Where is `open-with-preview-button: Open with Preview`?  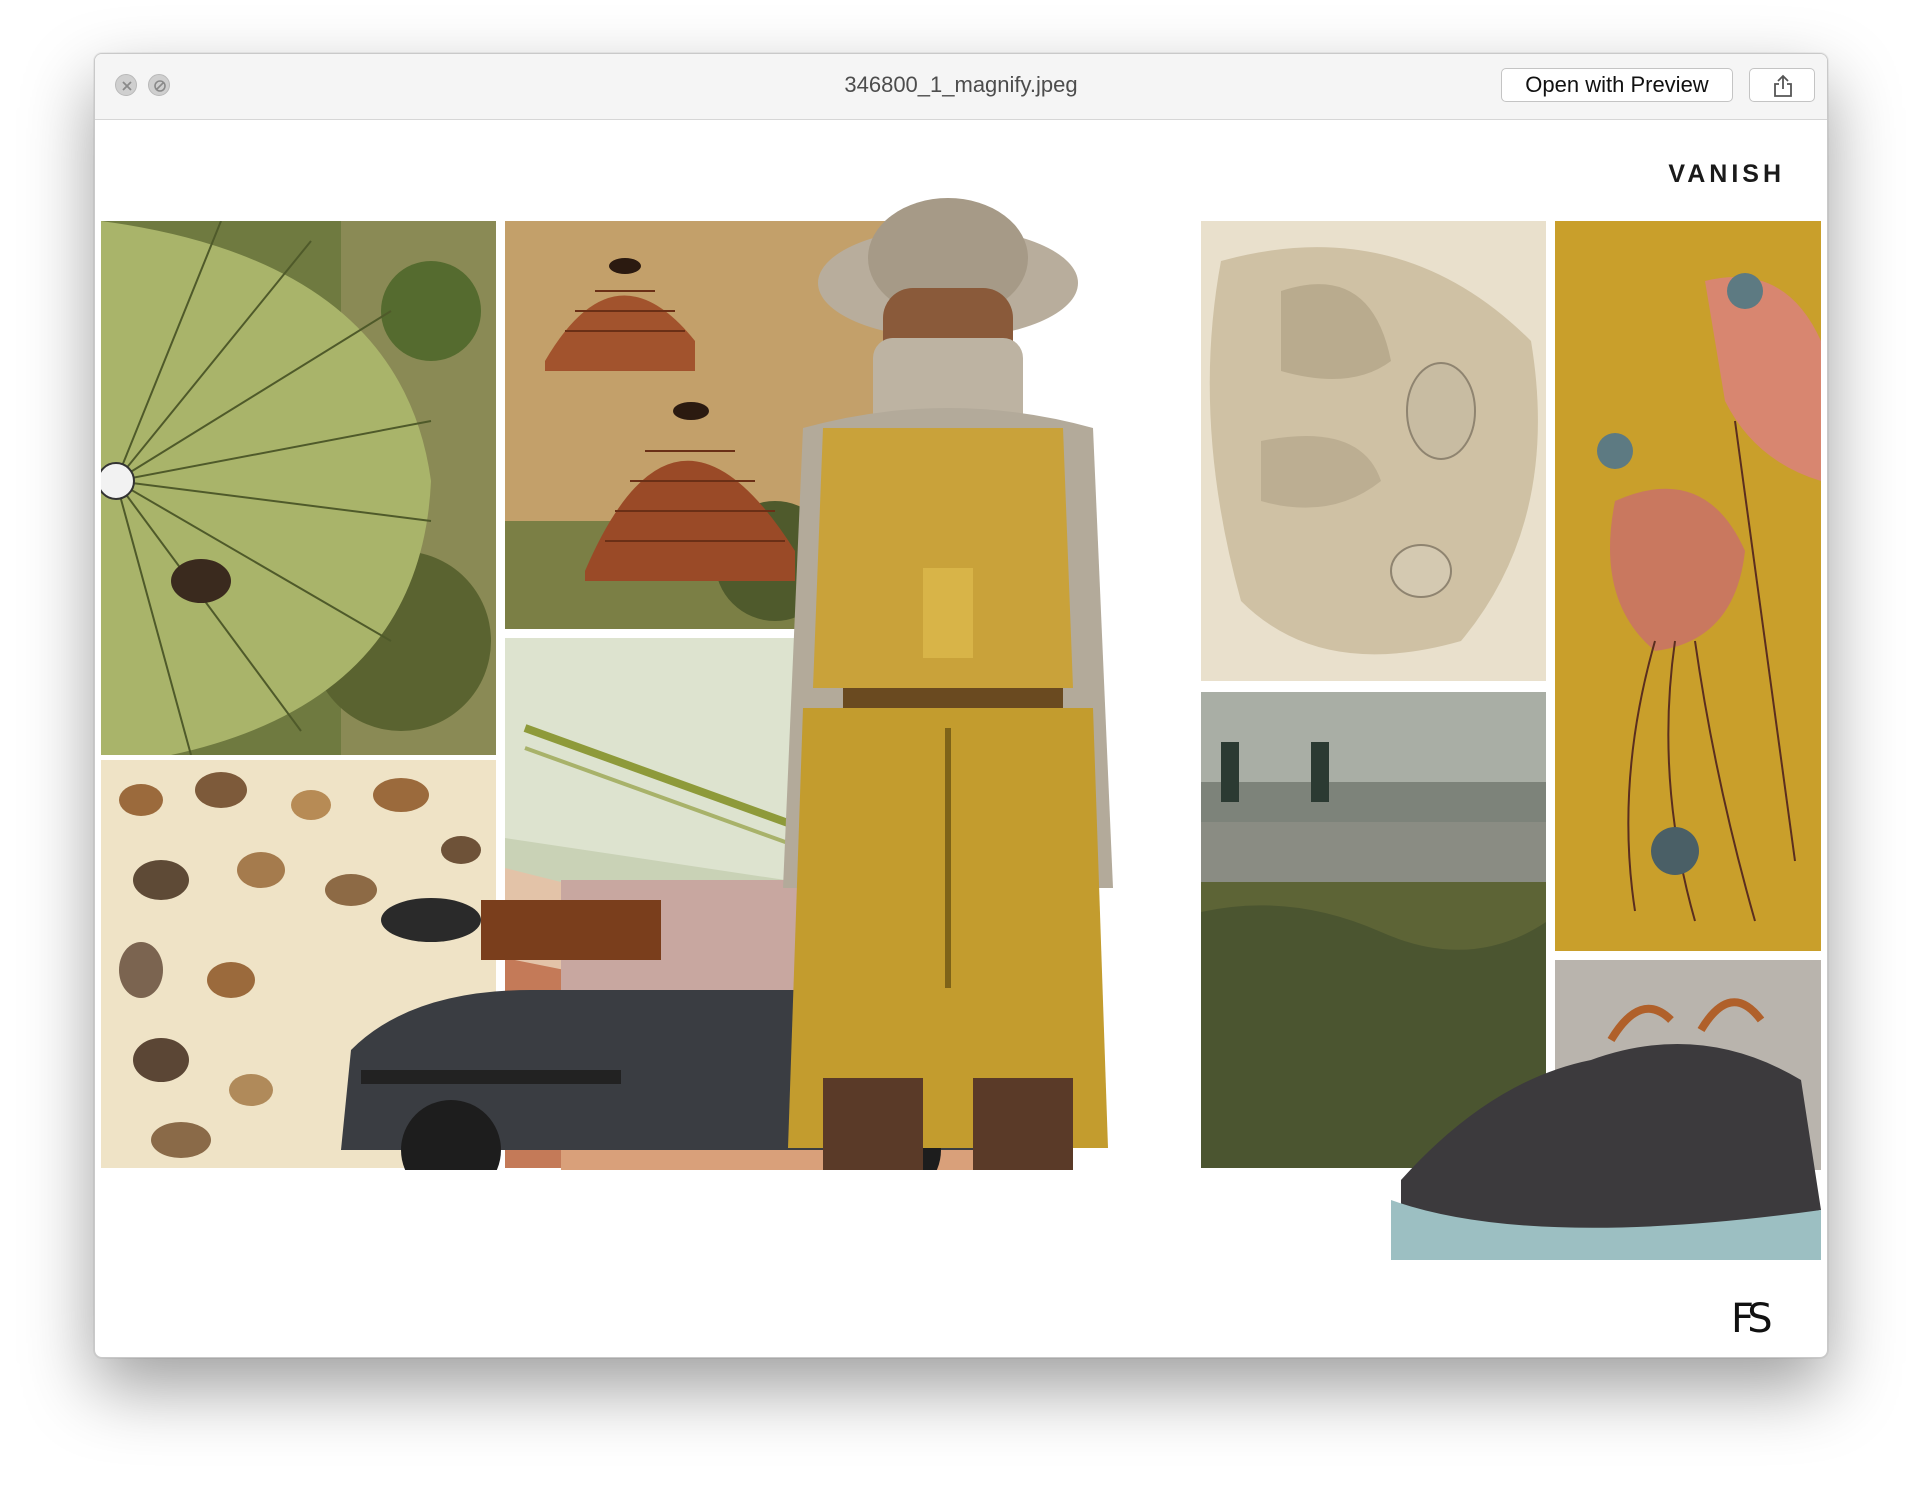
open-with-preview-button: Open with Preview is located at coordinates (1617, 85).